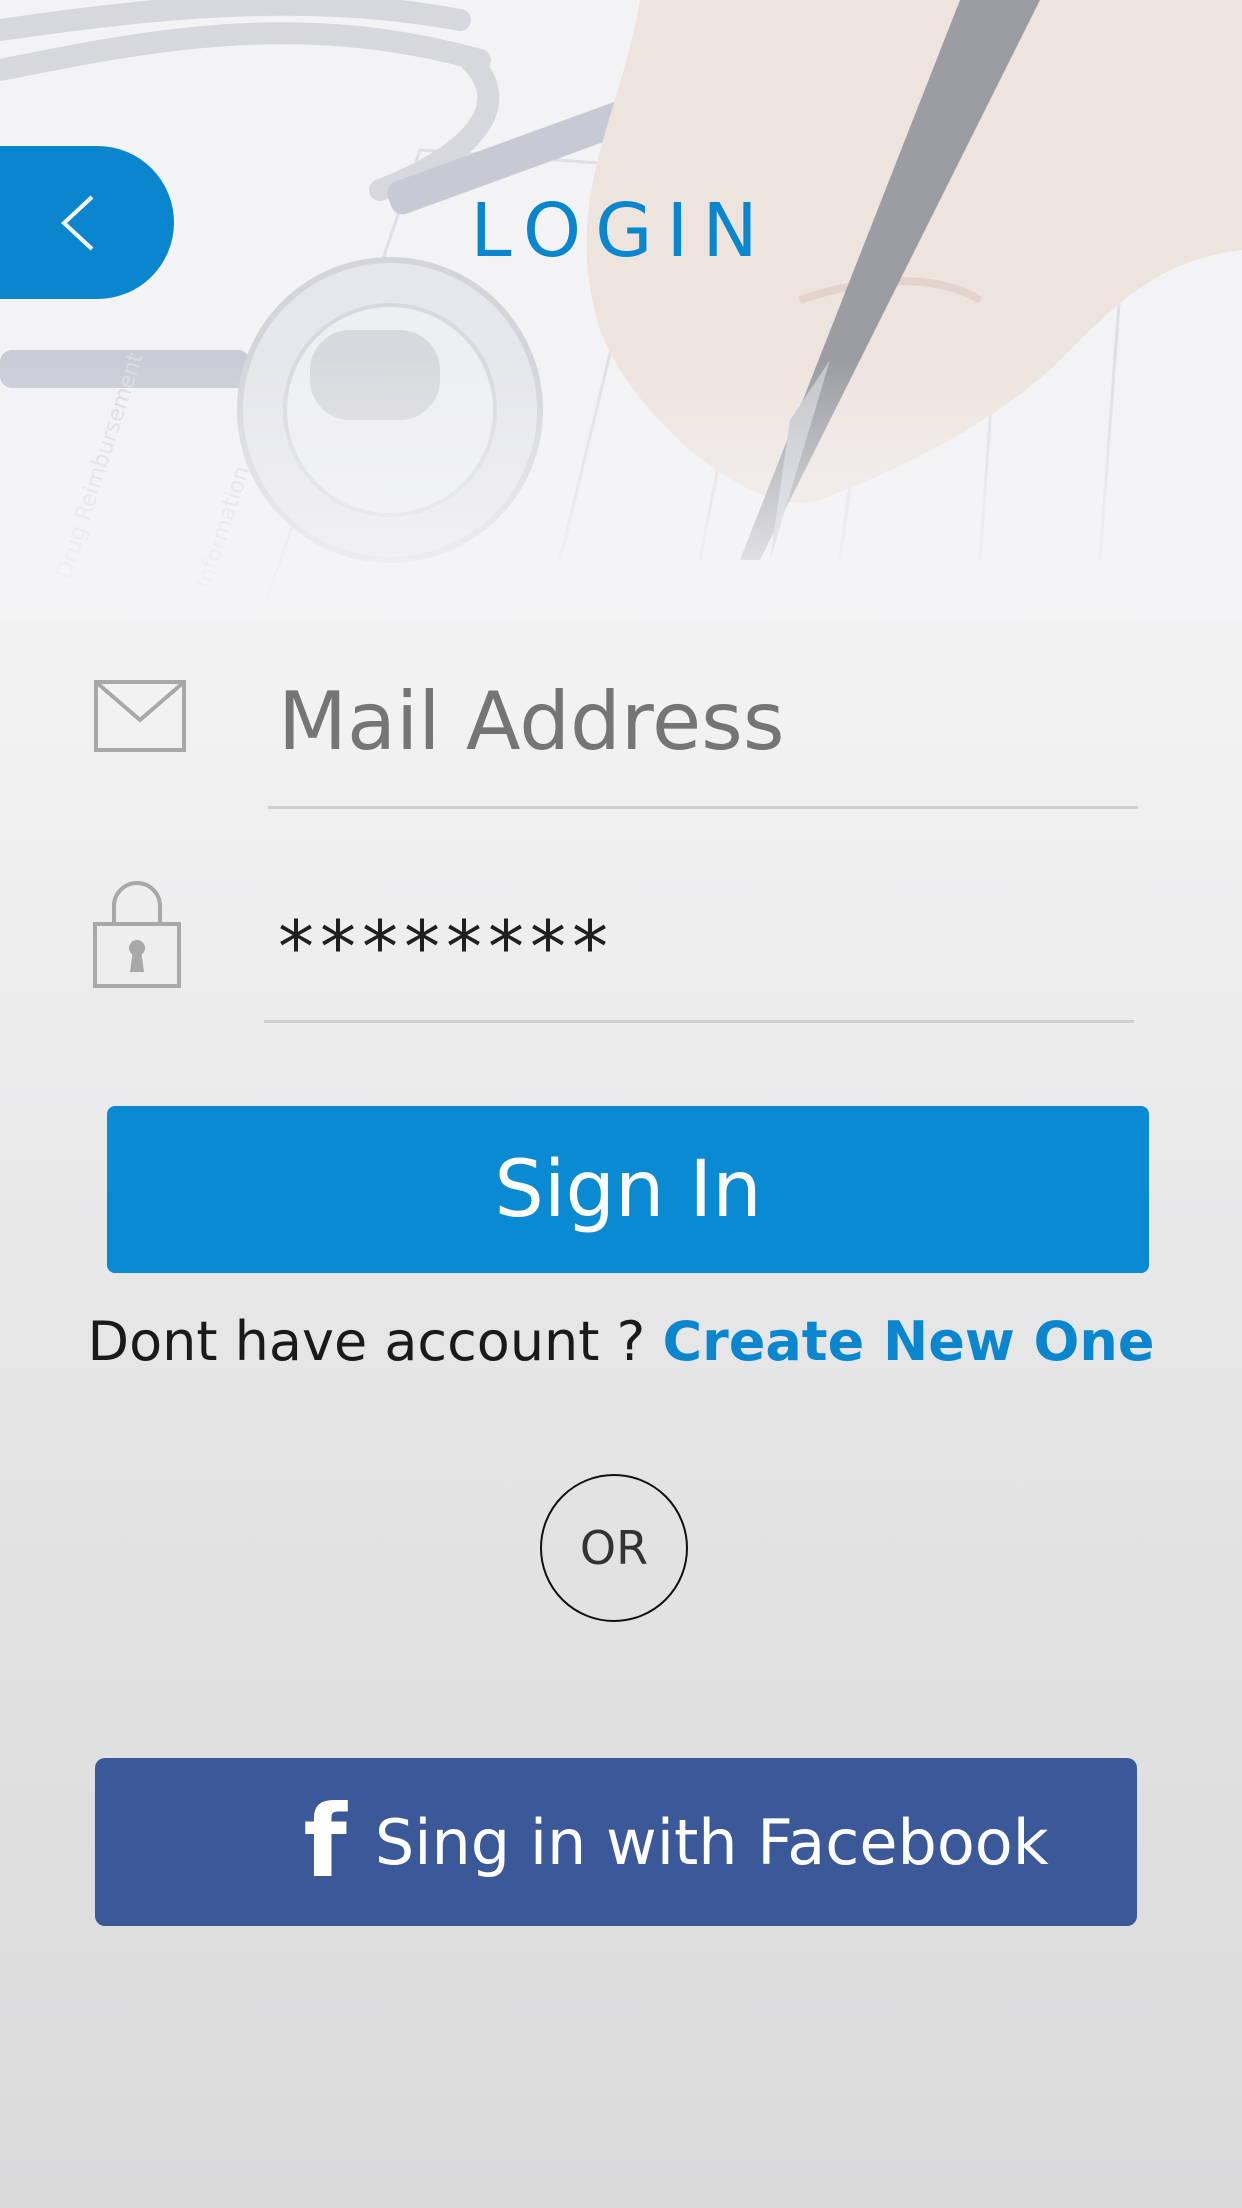  Describe the element at coordinates (628, 1189) in the screenshot. I see `sign-in-button: Sign In` at that location.